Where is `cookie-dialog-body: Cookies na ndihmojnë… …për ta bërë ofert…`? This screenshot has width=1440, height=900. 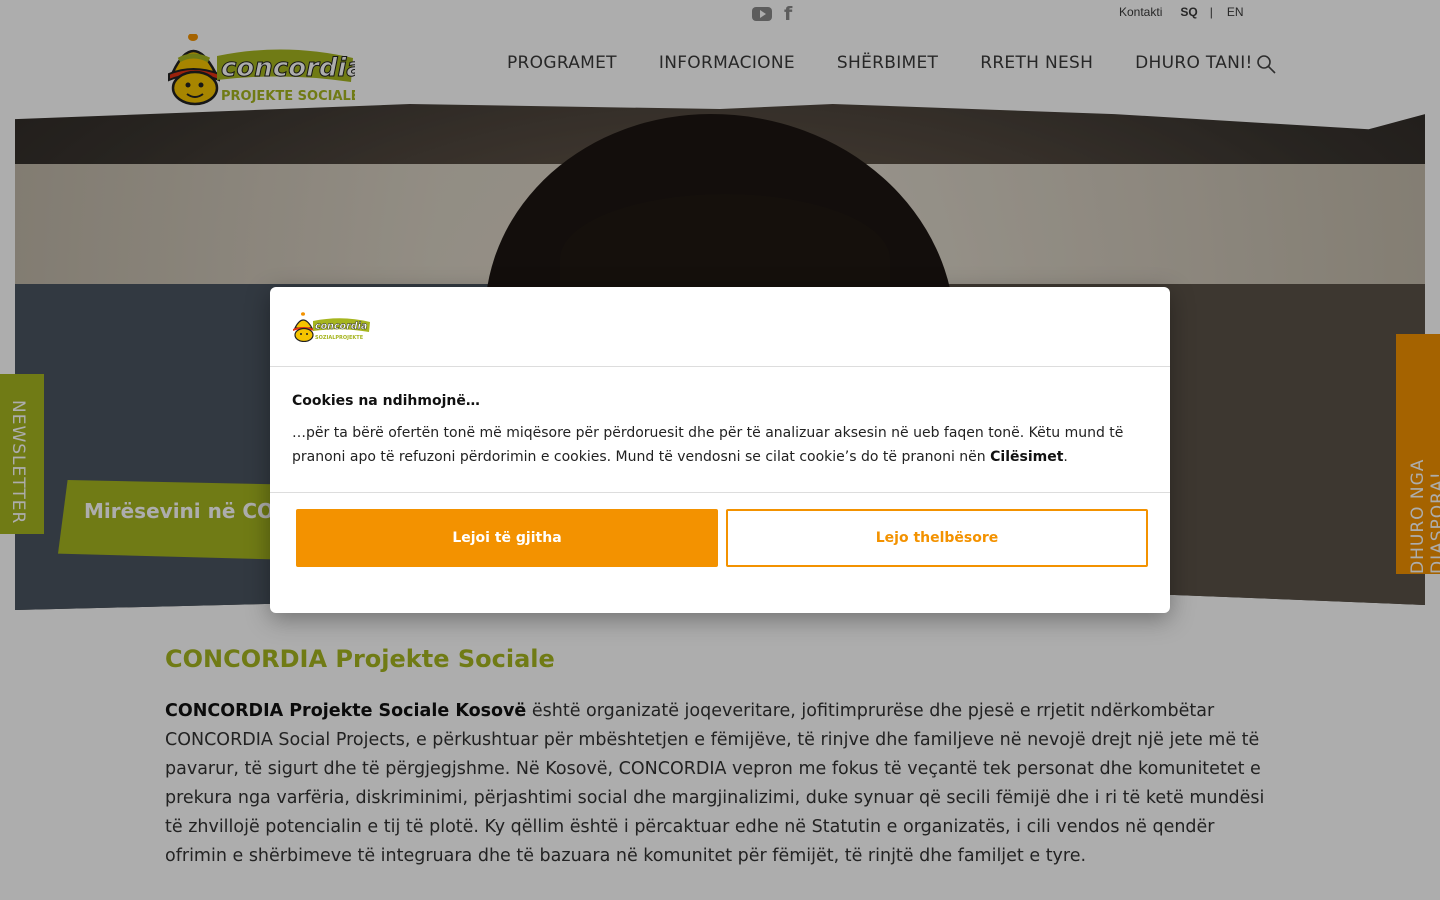
cookie-dialog-body: Cookies na ndihmojnë… …për ta bërë ofert… is located at coordinates (720, 430).